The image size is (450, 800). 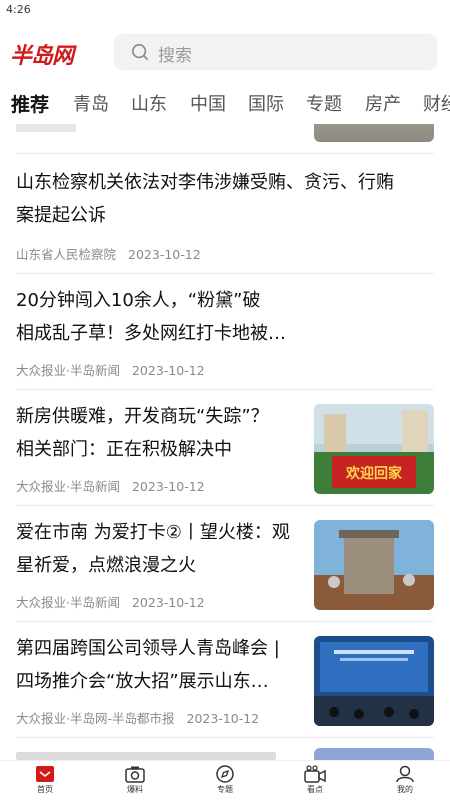 What do you see at coordinates (30, 103) in the screenshot?
I see `tab-recommend: 推荐` at bounding box center [30, 103].